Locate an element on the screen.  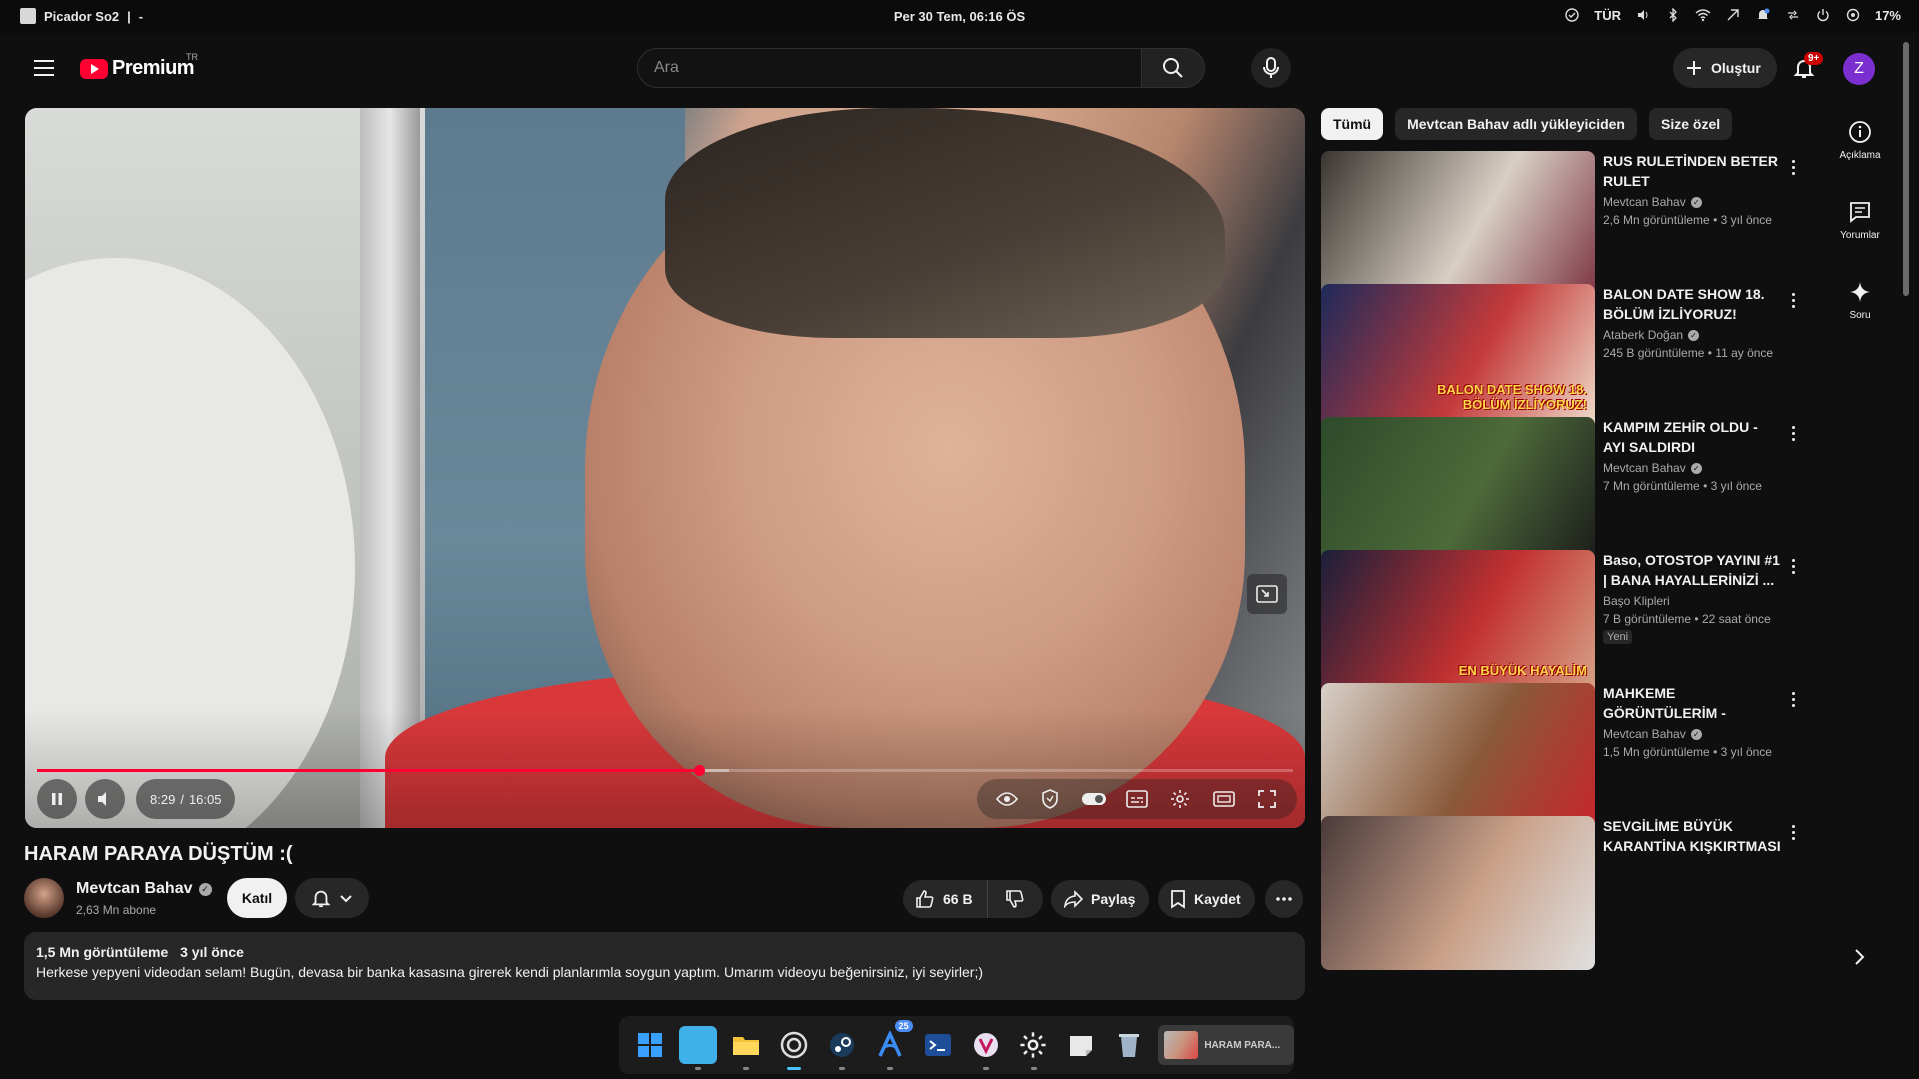
subtitles-icon is located at coordinates (1137, 799).